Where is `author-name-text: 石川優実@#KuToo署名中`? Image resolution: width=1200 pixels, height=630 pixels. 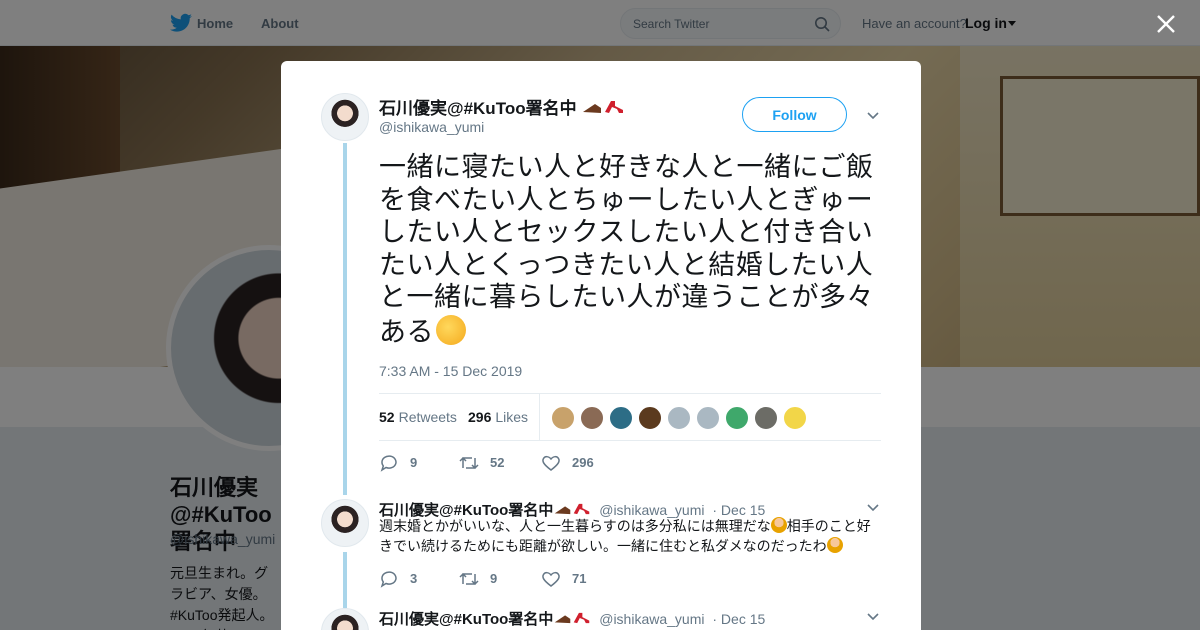 author-name-text: 石川優実@#KuToo署名中 is located at coordinates (478, 108).